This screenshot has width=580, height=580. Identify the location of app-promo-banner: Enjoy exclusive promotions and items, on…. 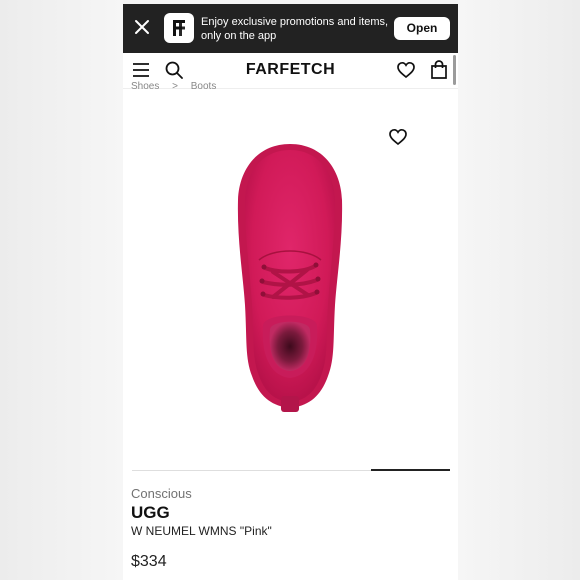
(290, 28).